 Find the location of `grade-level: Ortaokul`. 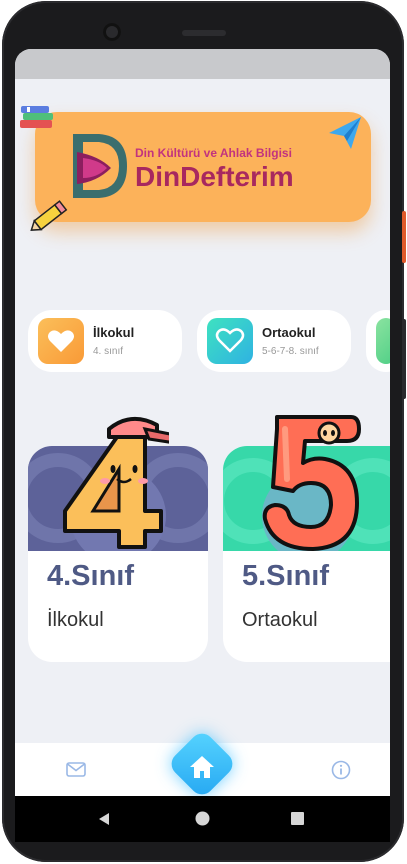

grade-level: Ortaokul is located at coordinates (280, 620).